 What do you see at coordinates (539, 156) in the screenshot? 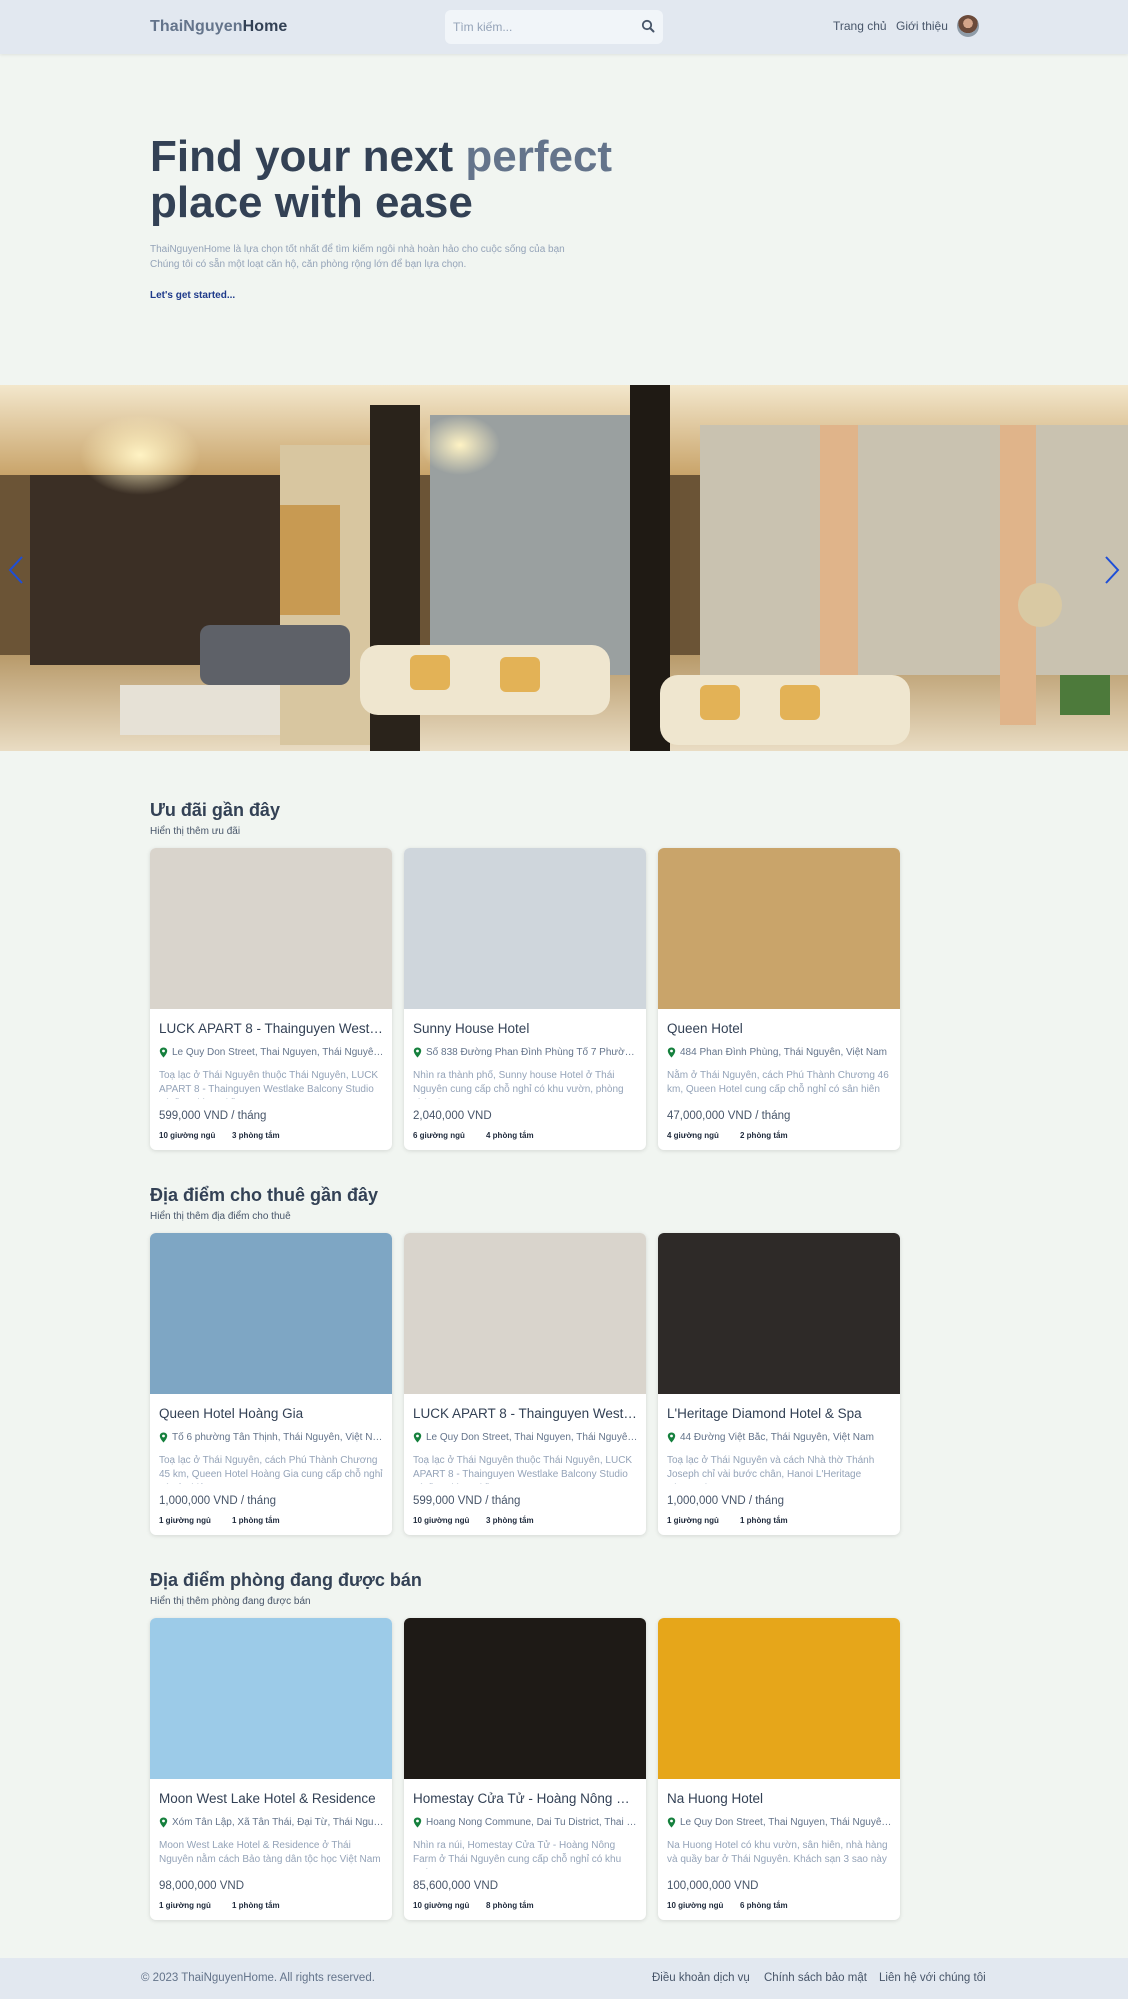
I see `hero-title-accent: perfect` at bounding box center [539, 156].